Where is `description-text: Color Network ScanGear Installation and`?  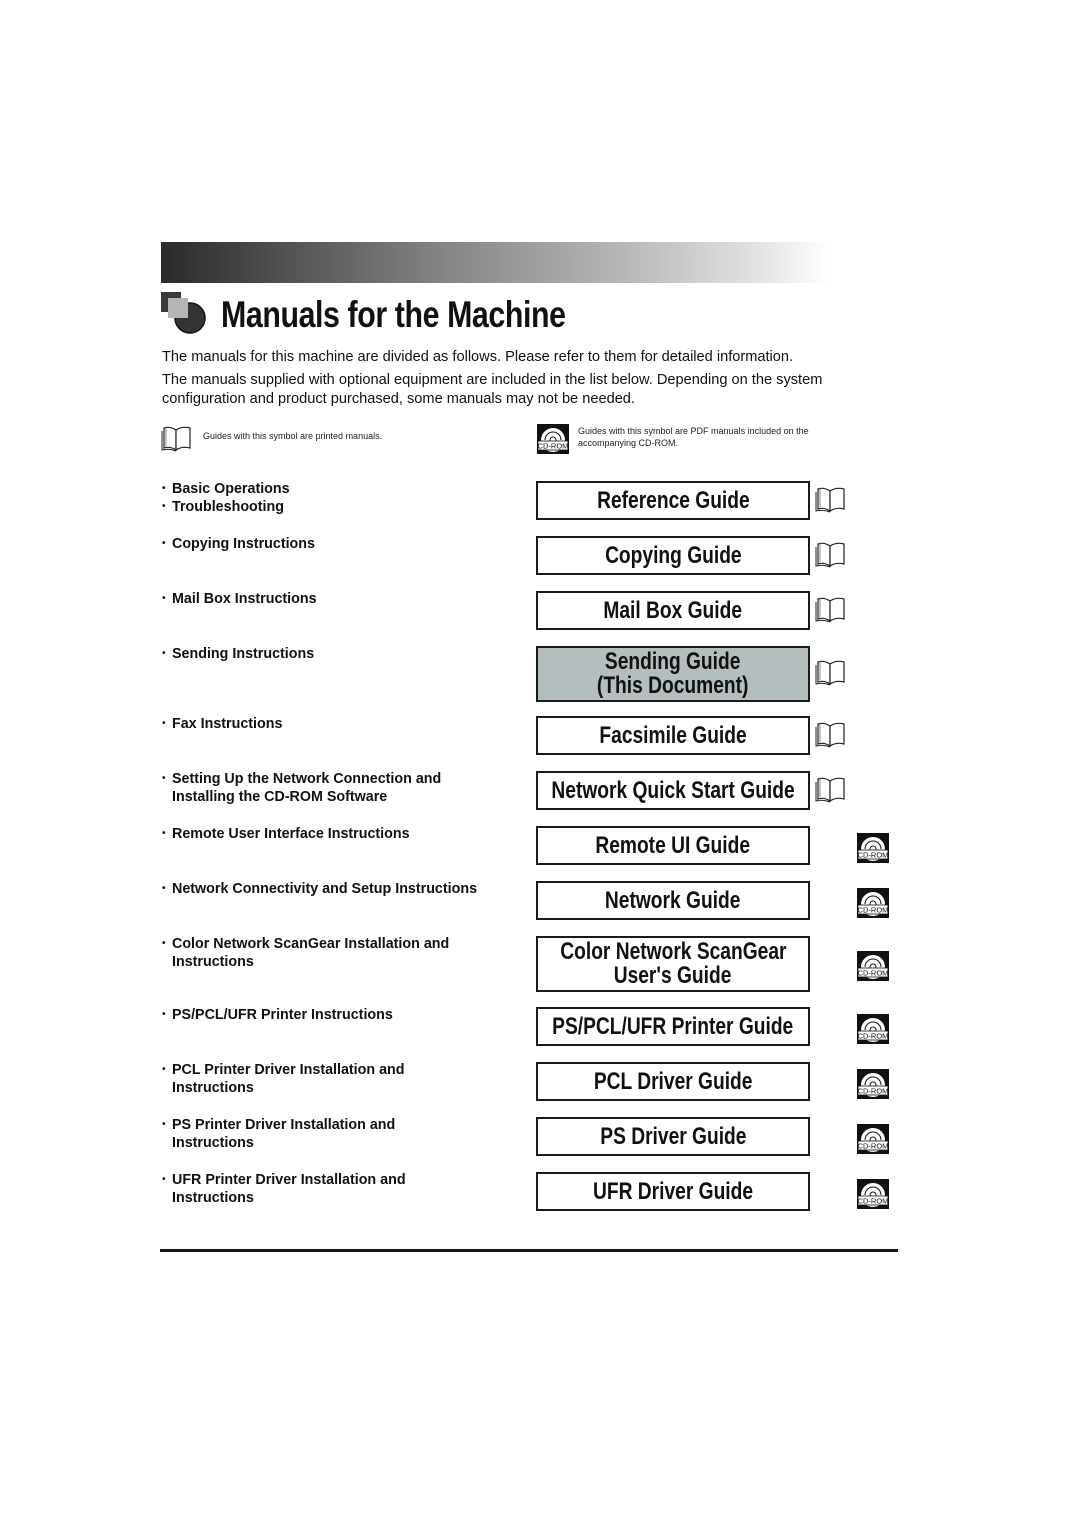 description-text: Color Network ScanGear Installation and is located at coordinates (311, 944).